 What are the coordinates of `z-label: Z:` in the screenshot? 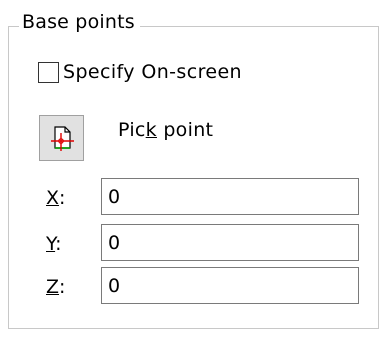 It's located at (56, 287).